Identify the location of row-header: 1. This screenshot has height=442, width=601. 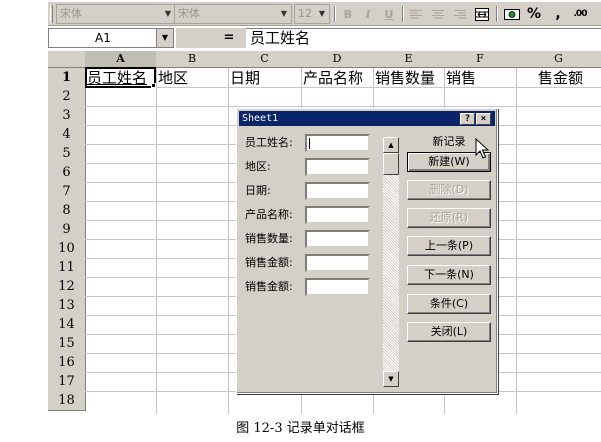
(67, 78).